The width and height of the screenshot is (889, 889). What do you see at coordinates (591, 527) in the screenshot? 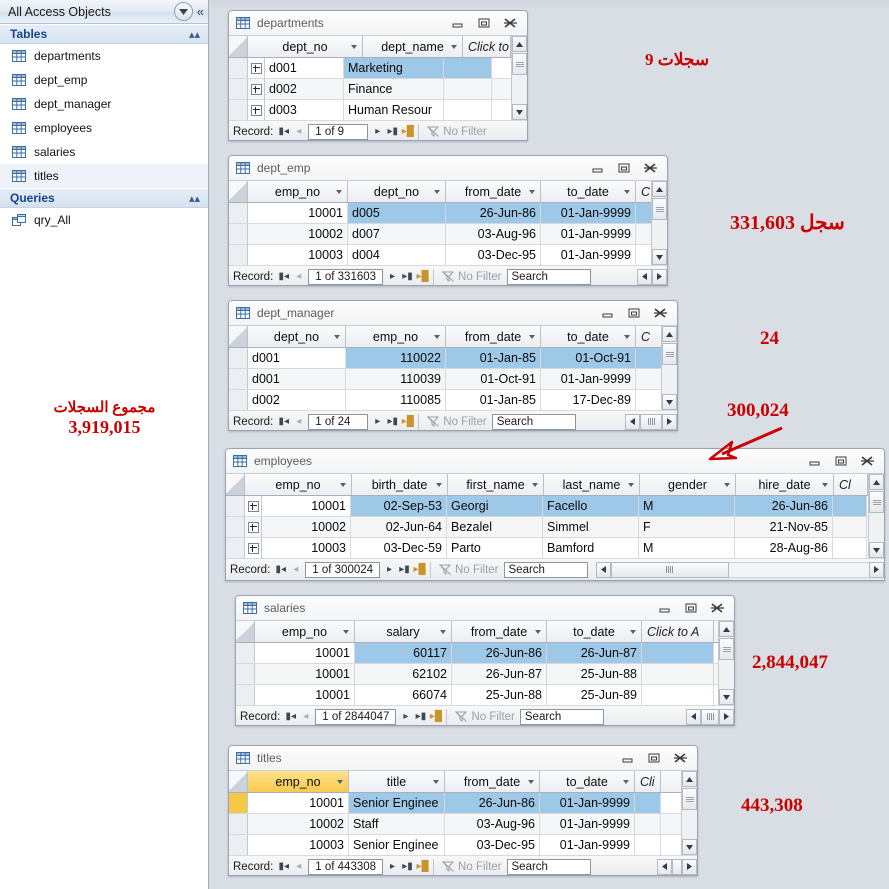
I see `cell-last_name: Simmel` at bounding box center [591, 527].